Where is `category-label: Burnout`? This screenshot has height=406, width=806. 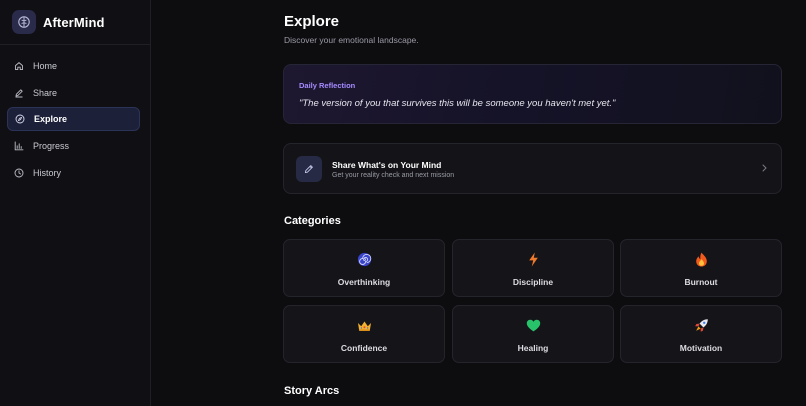
category-label: Burnout is located at coordinates (701, 282).